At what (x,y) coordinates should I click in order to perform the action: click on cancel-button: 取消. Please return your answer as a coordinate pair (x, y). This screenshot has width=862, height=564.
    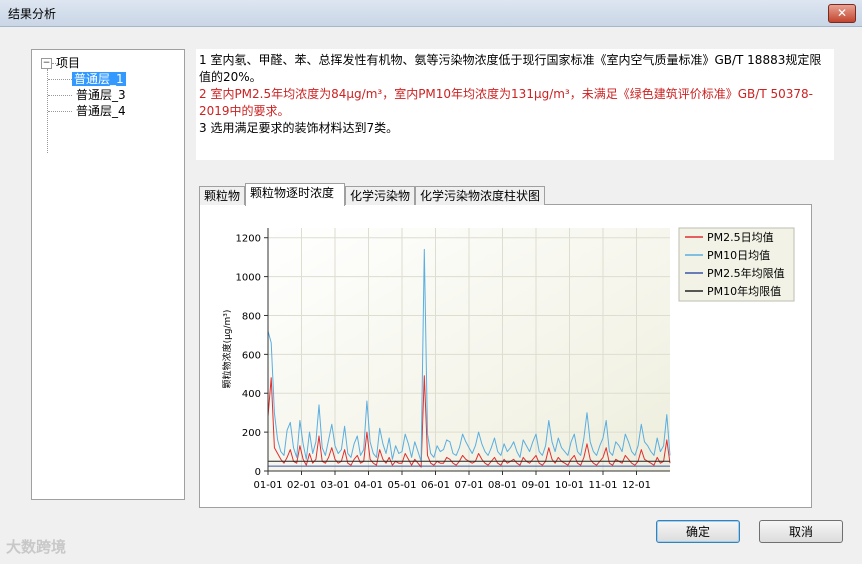
    Looking at the image, I should click on (801, 531).